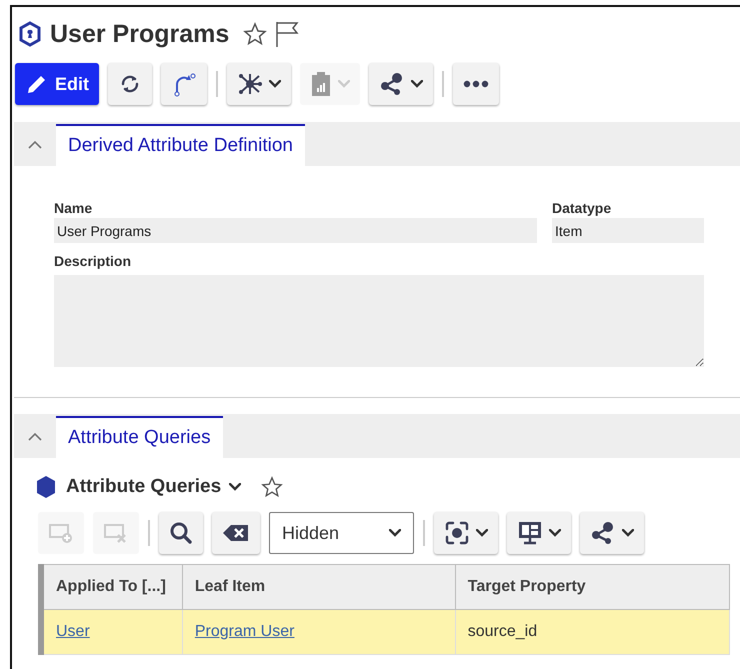 Image resolution: width=740 pixels, height=669 pixels. Describe the element at coordinates (582, 209) in the screenshot. I see `field-label: Datatype` at that location.